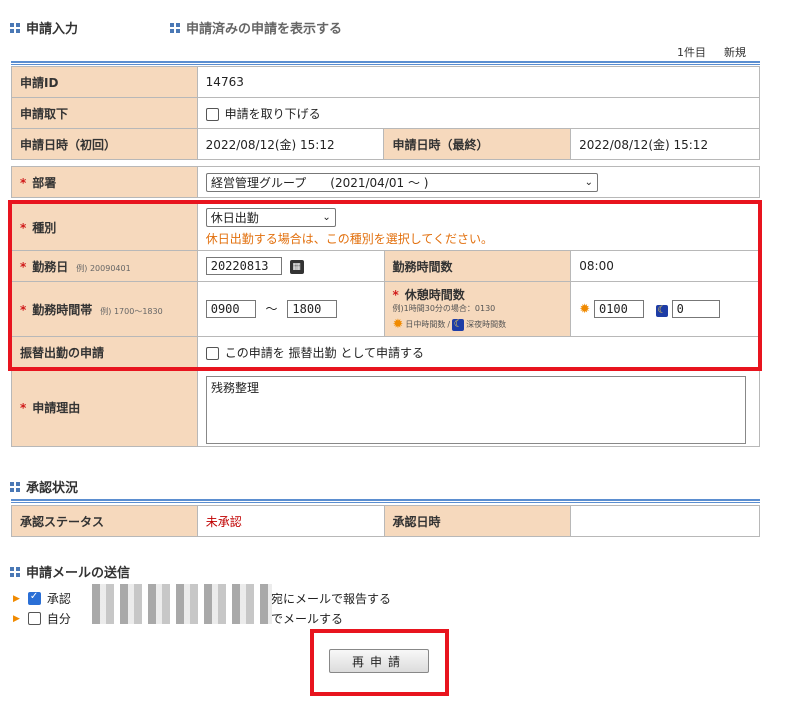 The height and width of the screenshot is (705, 800). I want to click on mail-row2-end: でメールする, so click(306, 619).